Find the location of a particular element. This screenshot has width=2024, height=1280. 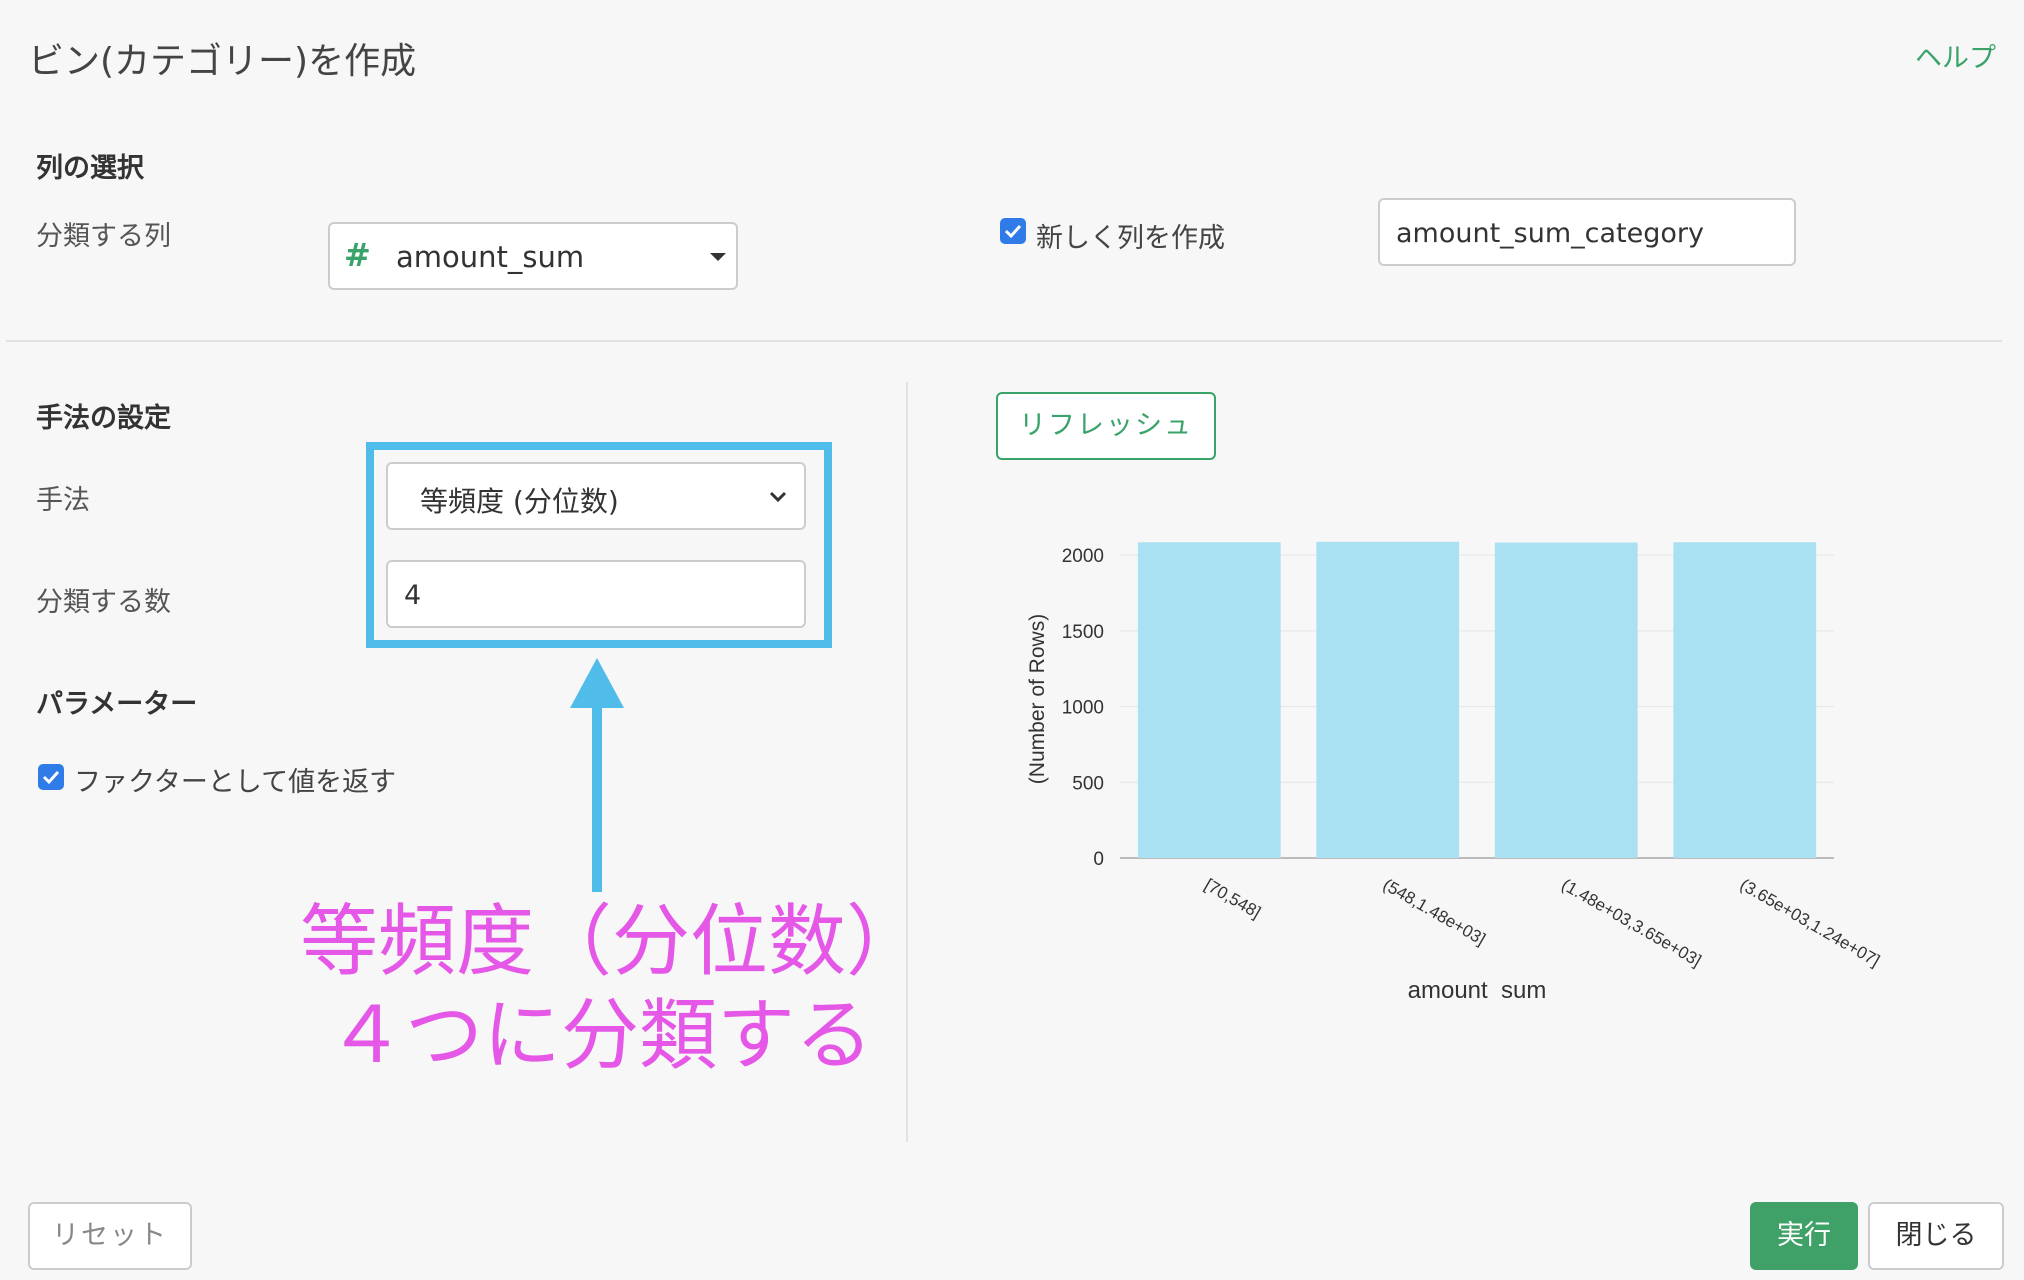

method-settings-heading: 手法の設定 is located at coordinates (103, 418).